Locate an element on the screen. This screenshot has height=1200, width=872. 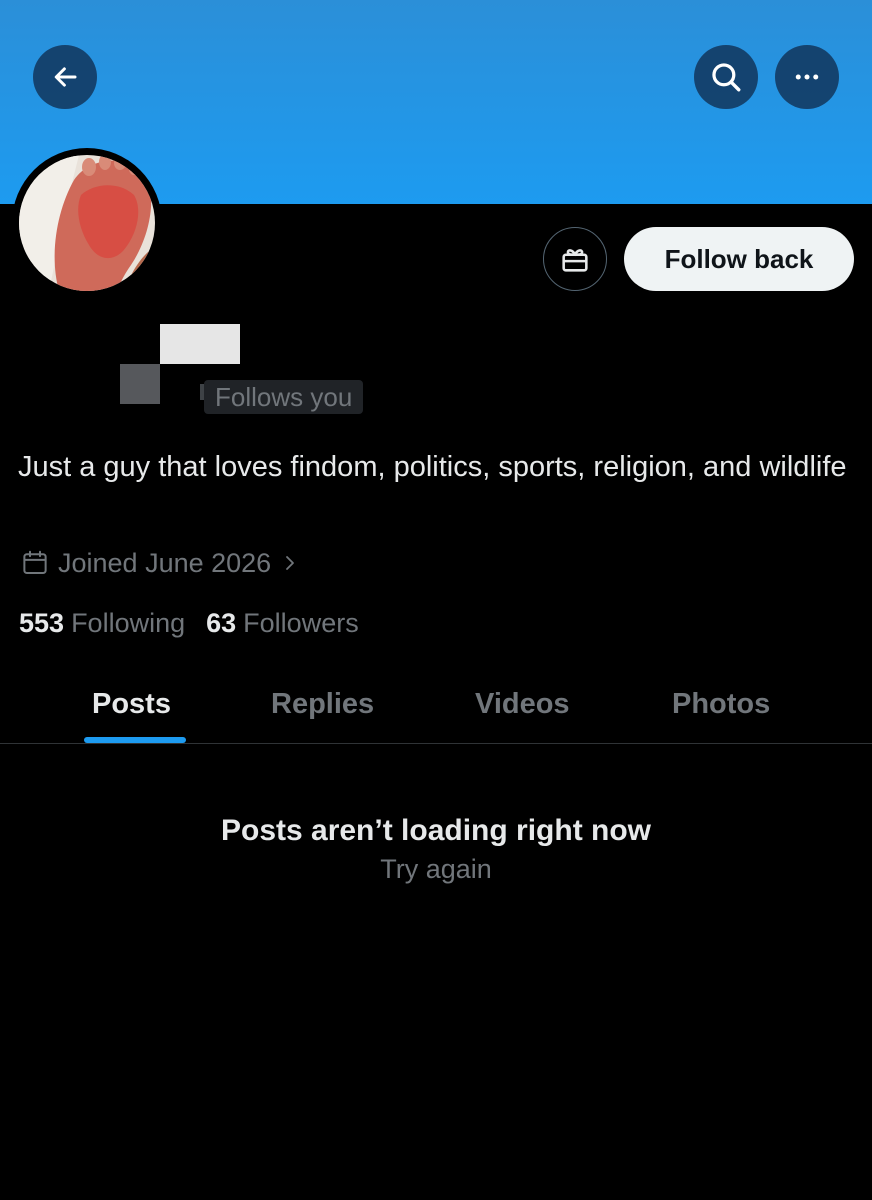
avatar-image is located at coordinates (87, 223).